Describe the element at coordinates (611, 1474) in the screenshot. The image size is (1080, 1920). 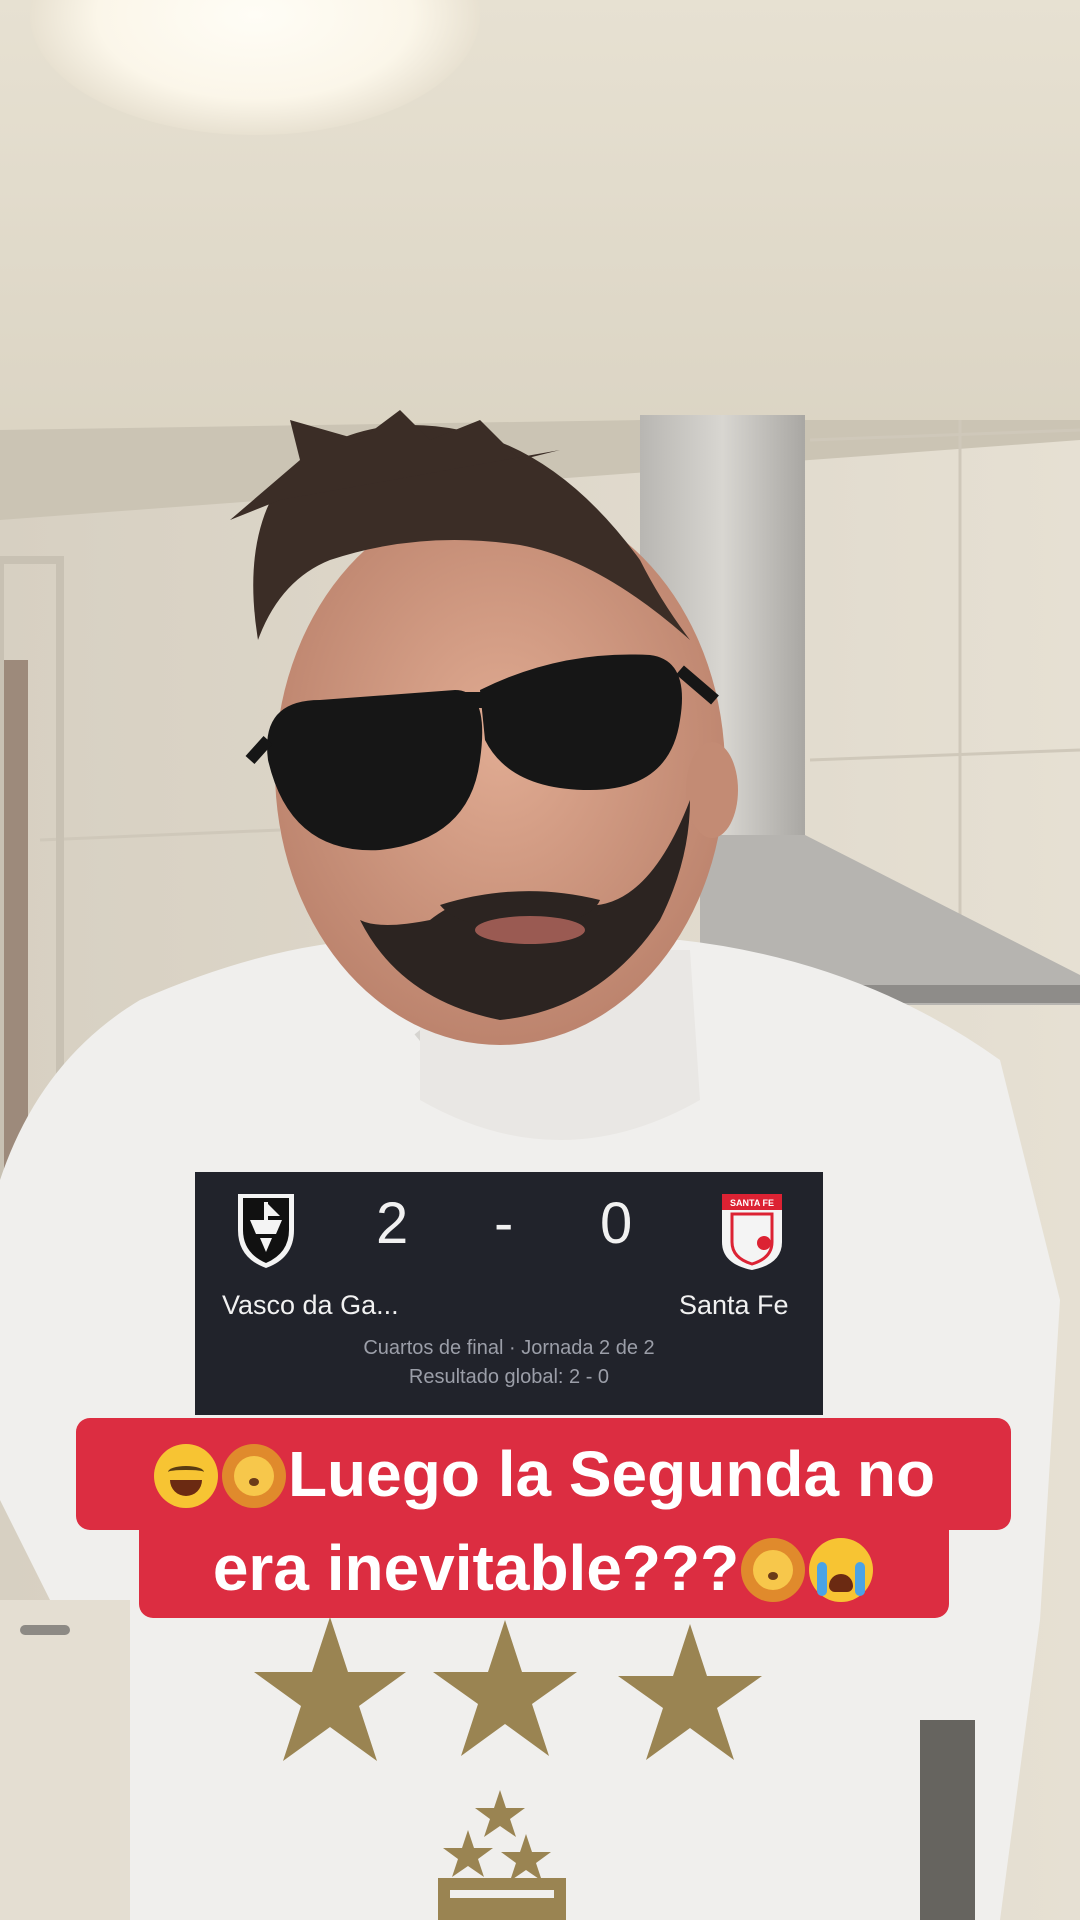
I see `caption-text-1: Luego la Segunda no` at that location.